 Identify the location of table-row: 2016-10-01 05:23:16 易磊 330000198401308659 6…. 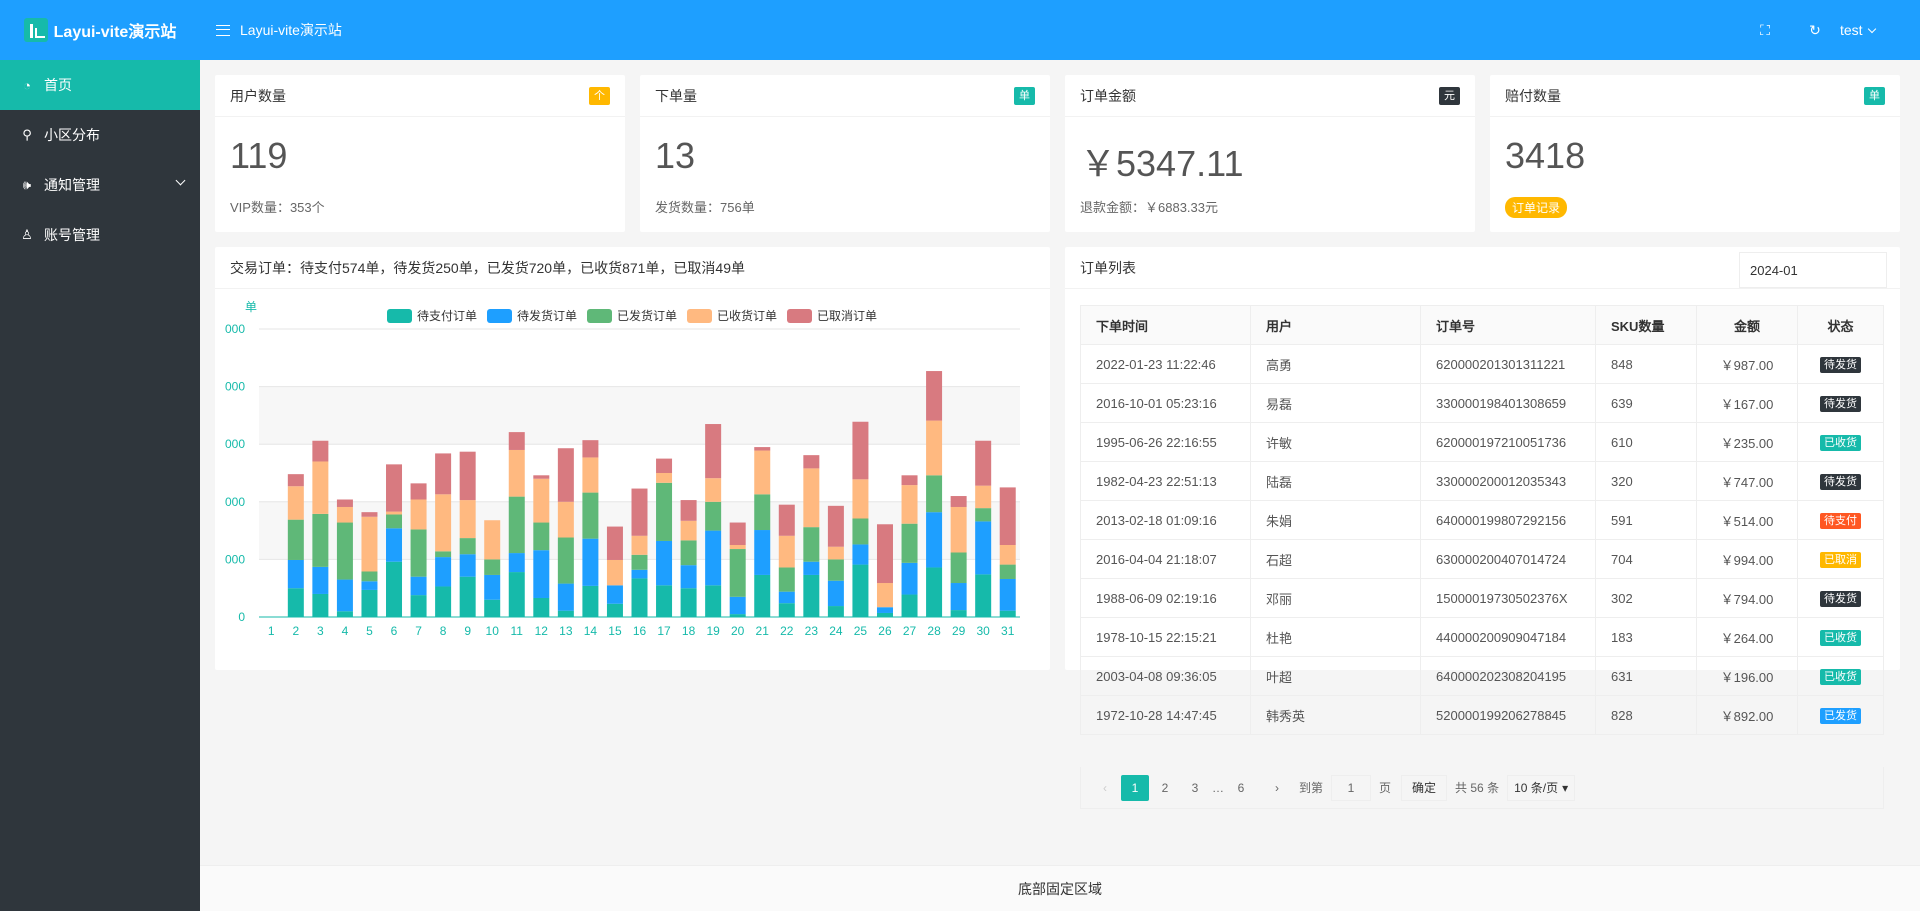
(1482, 403).